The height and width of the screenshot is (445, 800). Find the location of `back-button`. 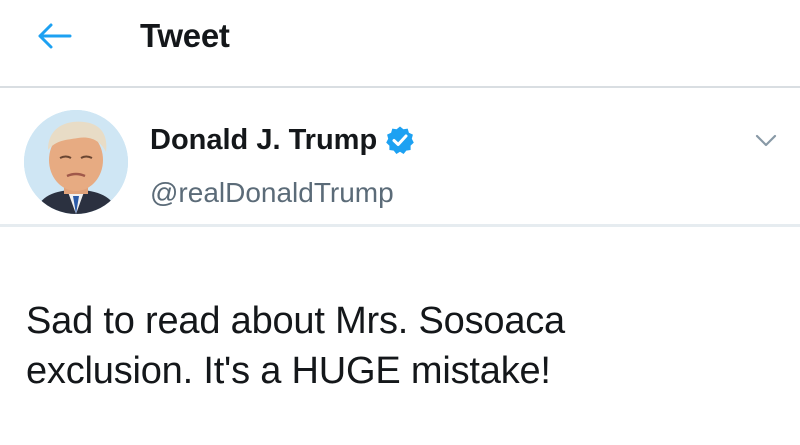

back-button is located at coordinates (54, 36).